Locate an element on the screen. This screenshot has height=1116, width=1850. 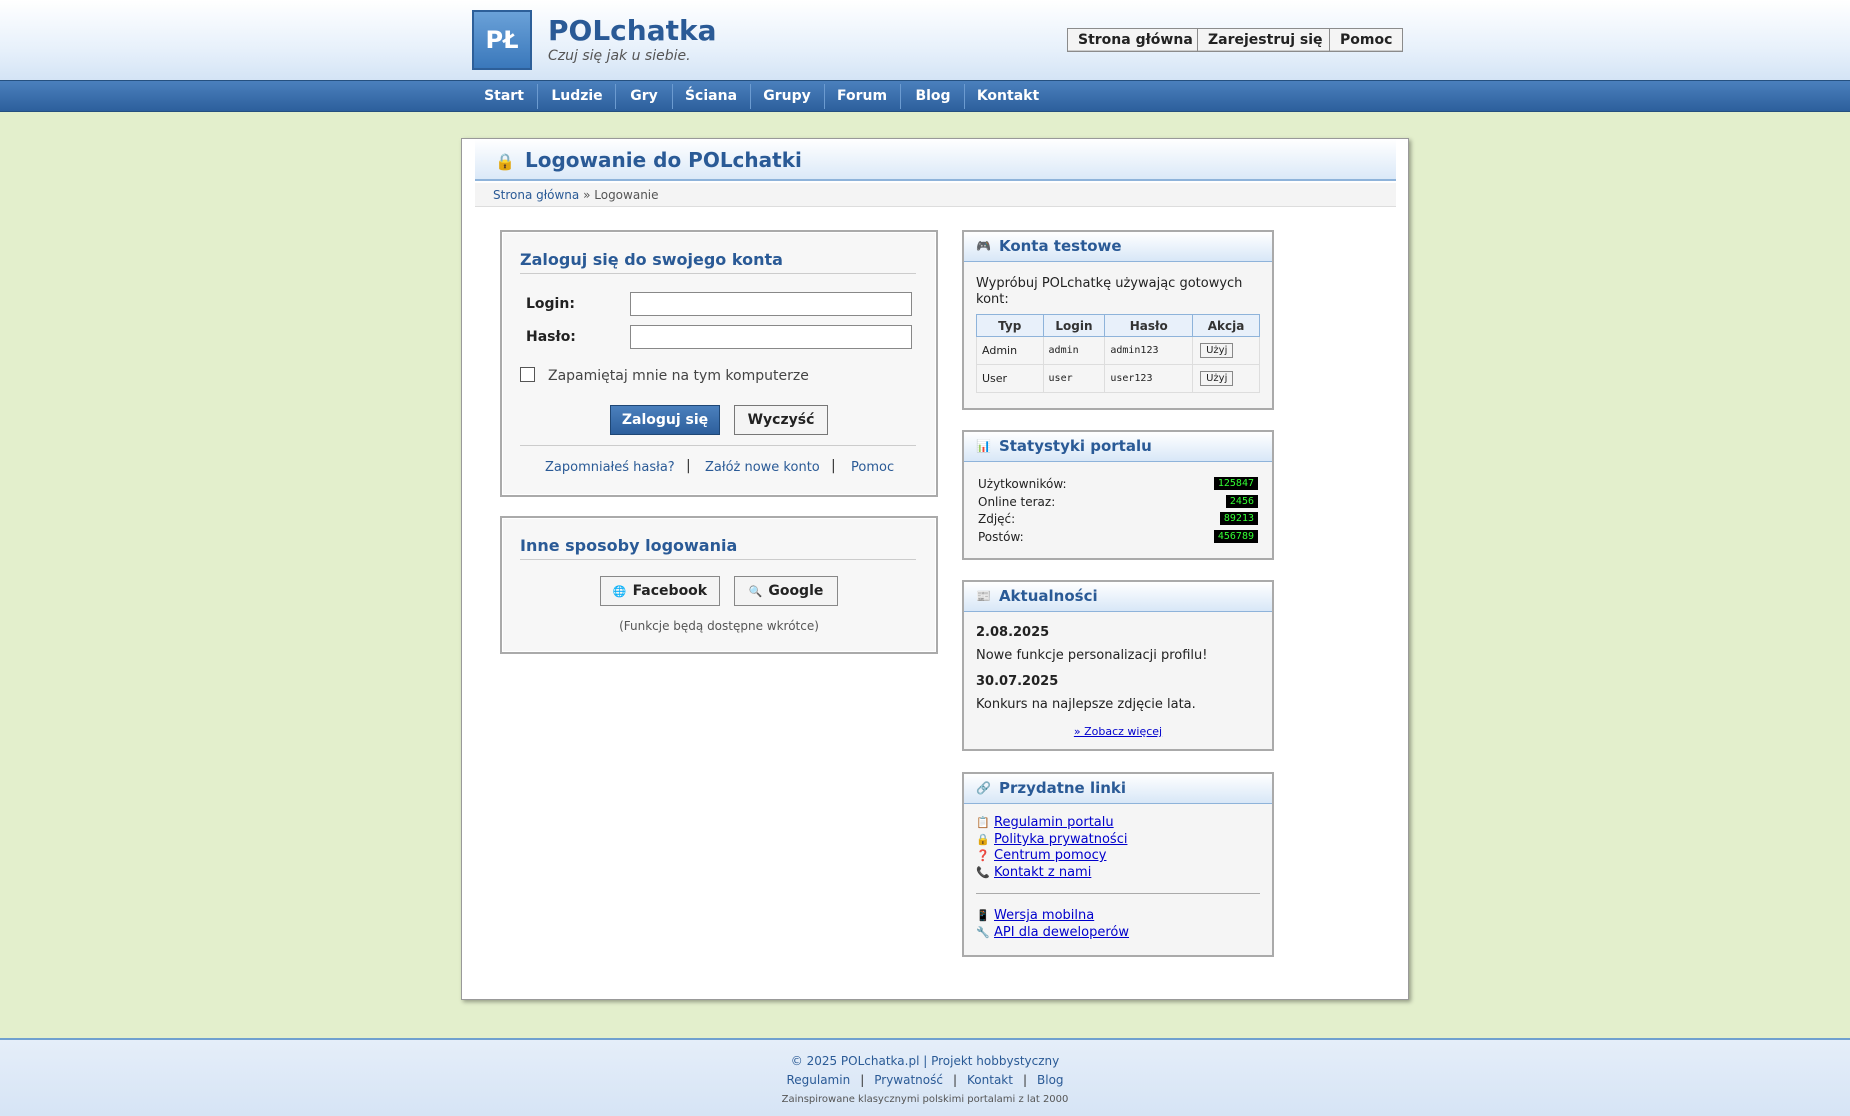
nav-sciana: Ściana is located at coordinates (711, 96).